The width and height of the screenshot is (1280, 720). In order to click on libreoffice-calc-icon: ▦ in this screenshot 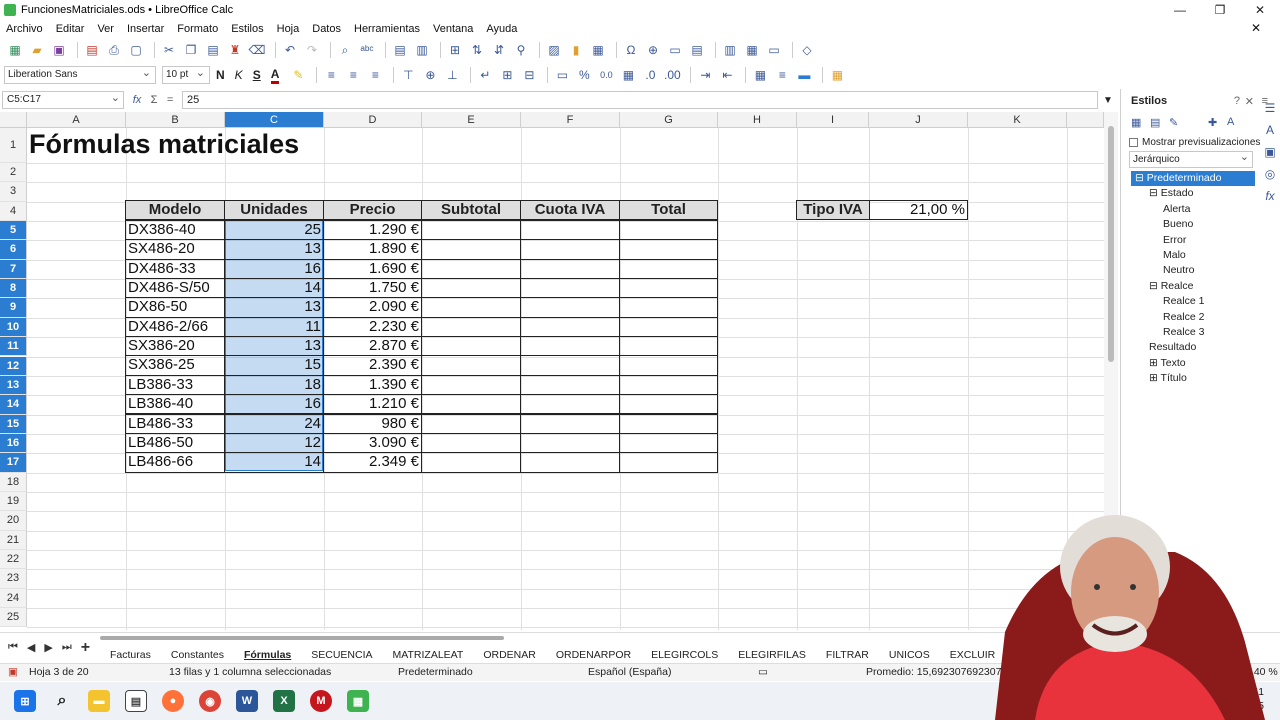, I will do `click(358, 701)`.